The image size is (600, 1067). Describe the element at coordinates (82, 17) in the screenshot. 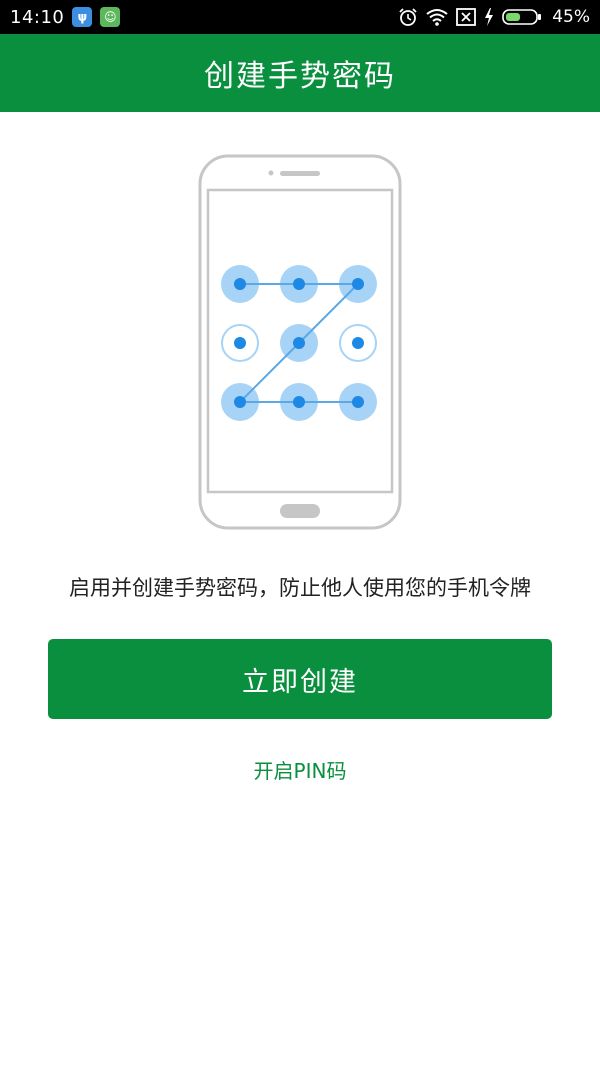

I see `usb-icon: ψ` at that location.